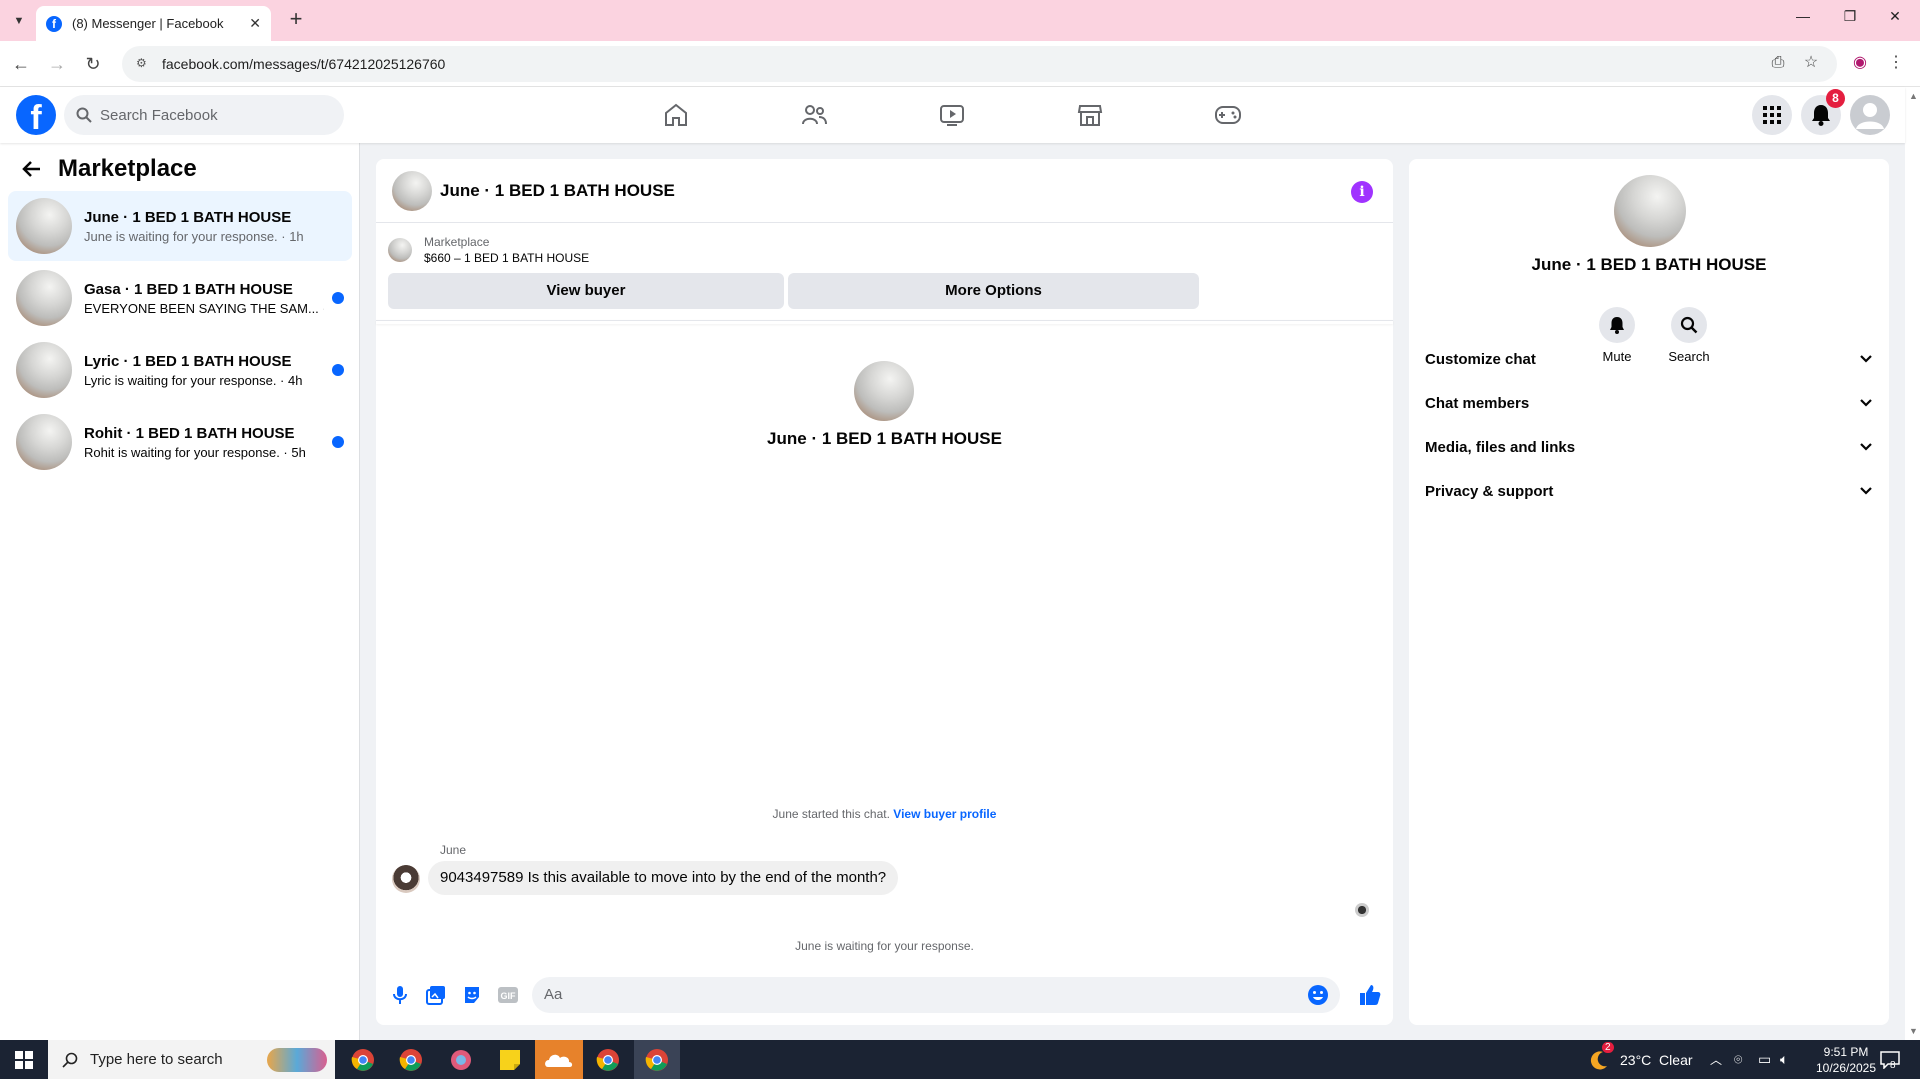  What do you see at coordinates (57, 64) in the screenshot?
I see `forward-button: →` at bounding box center [57, 64].